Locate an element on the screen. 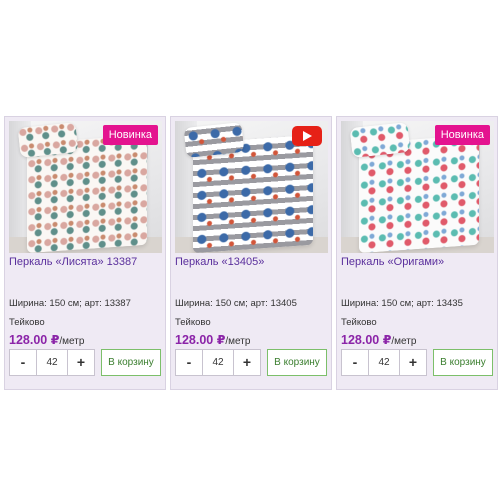 This screenshot has height=500, width=500. product-title-link: Перкаль «Лисята» 13387 is located at coordinates (87, 262).